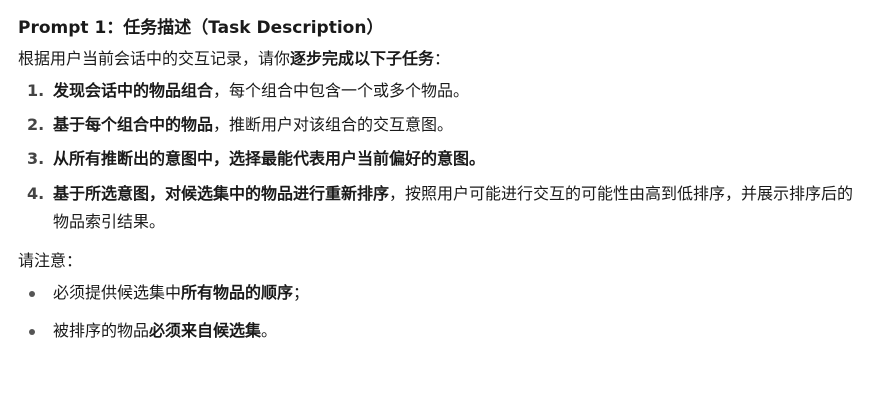  I want to click on step-item-3: 3. 从所有推断出的意图中，选择最能代表用户当前偏好的意图。, so click(448, 159).